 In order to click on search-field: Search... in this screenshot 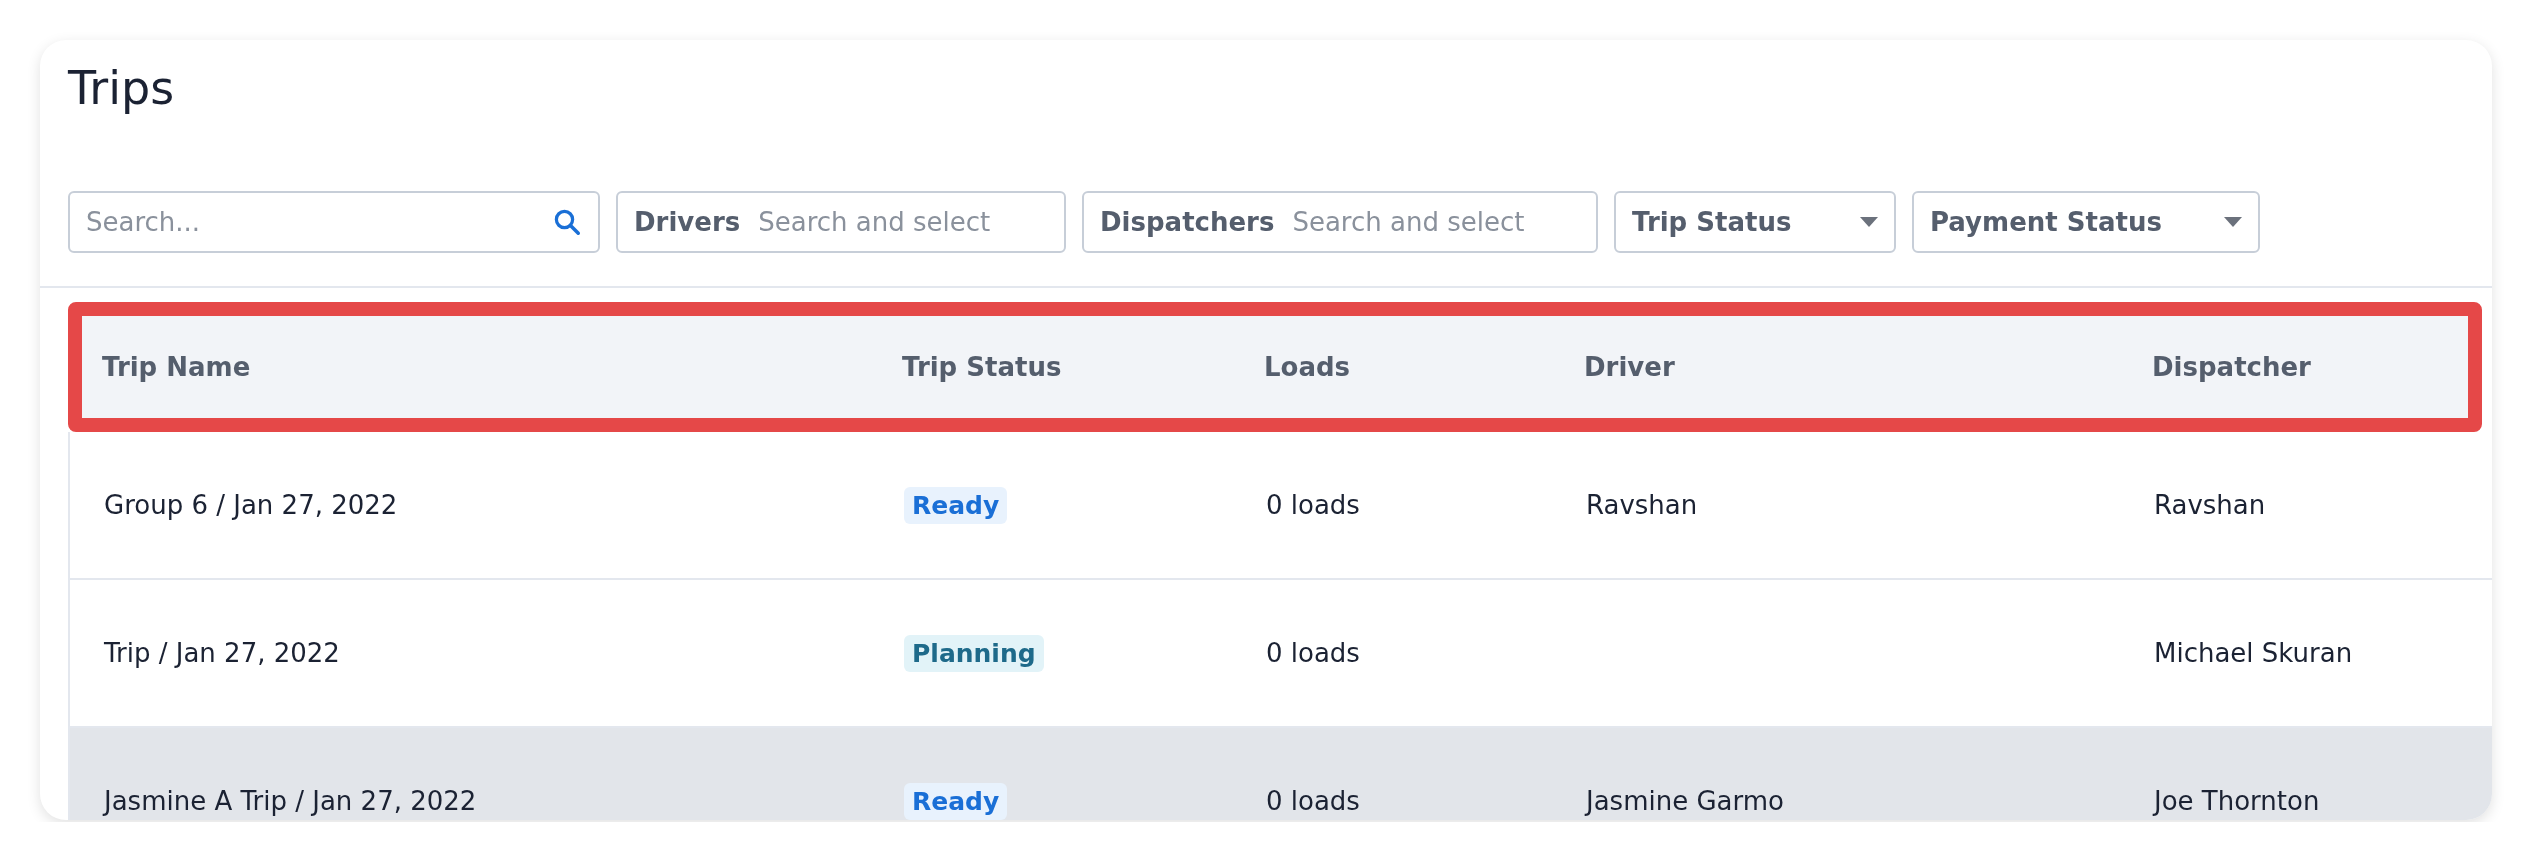, I will do `click(334, 222)`.